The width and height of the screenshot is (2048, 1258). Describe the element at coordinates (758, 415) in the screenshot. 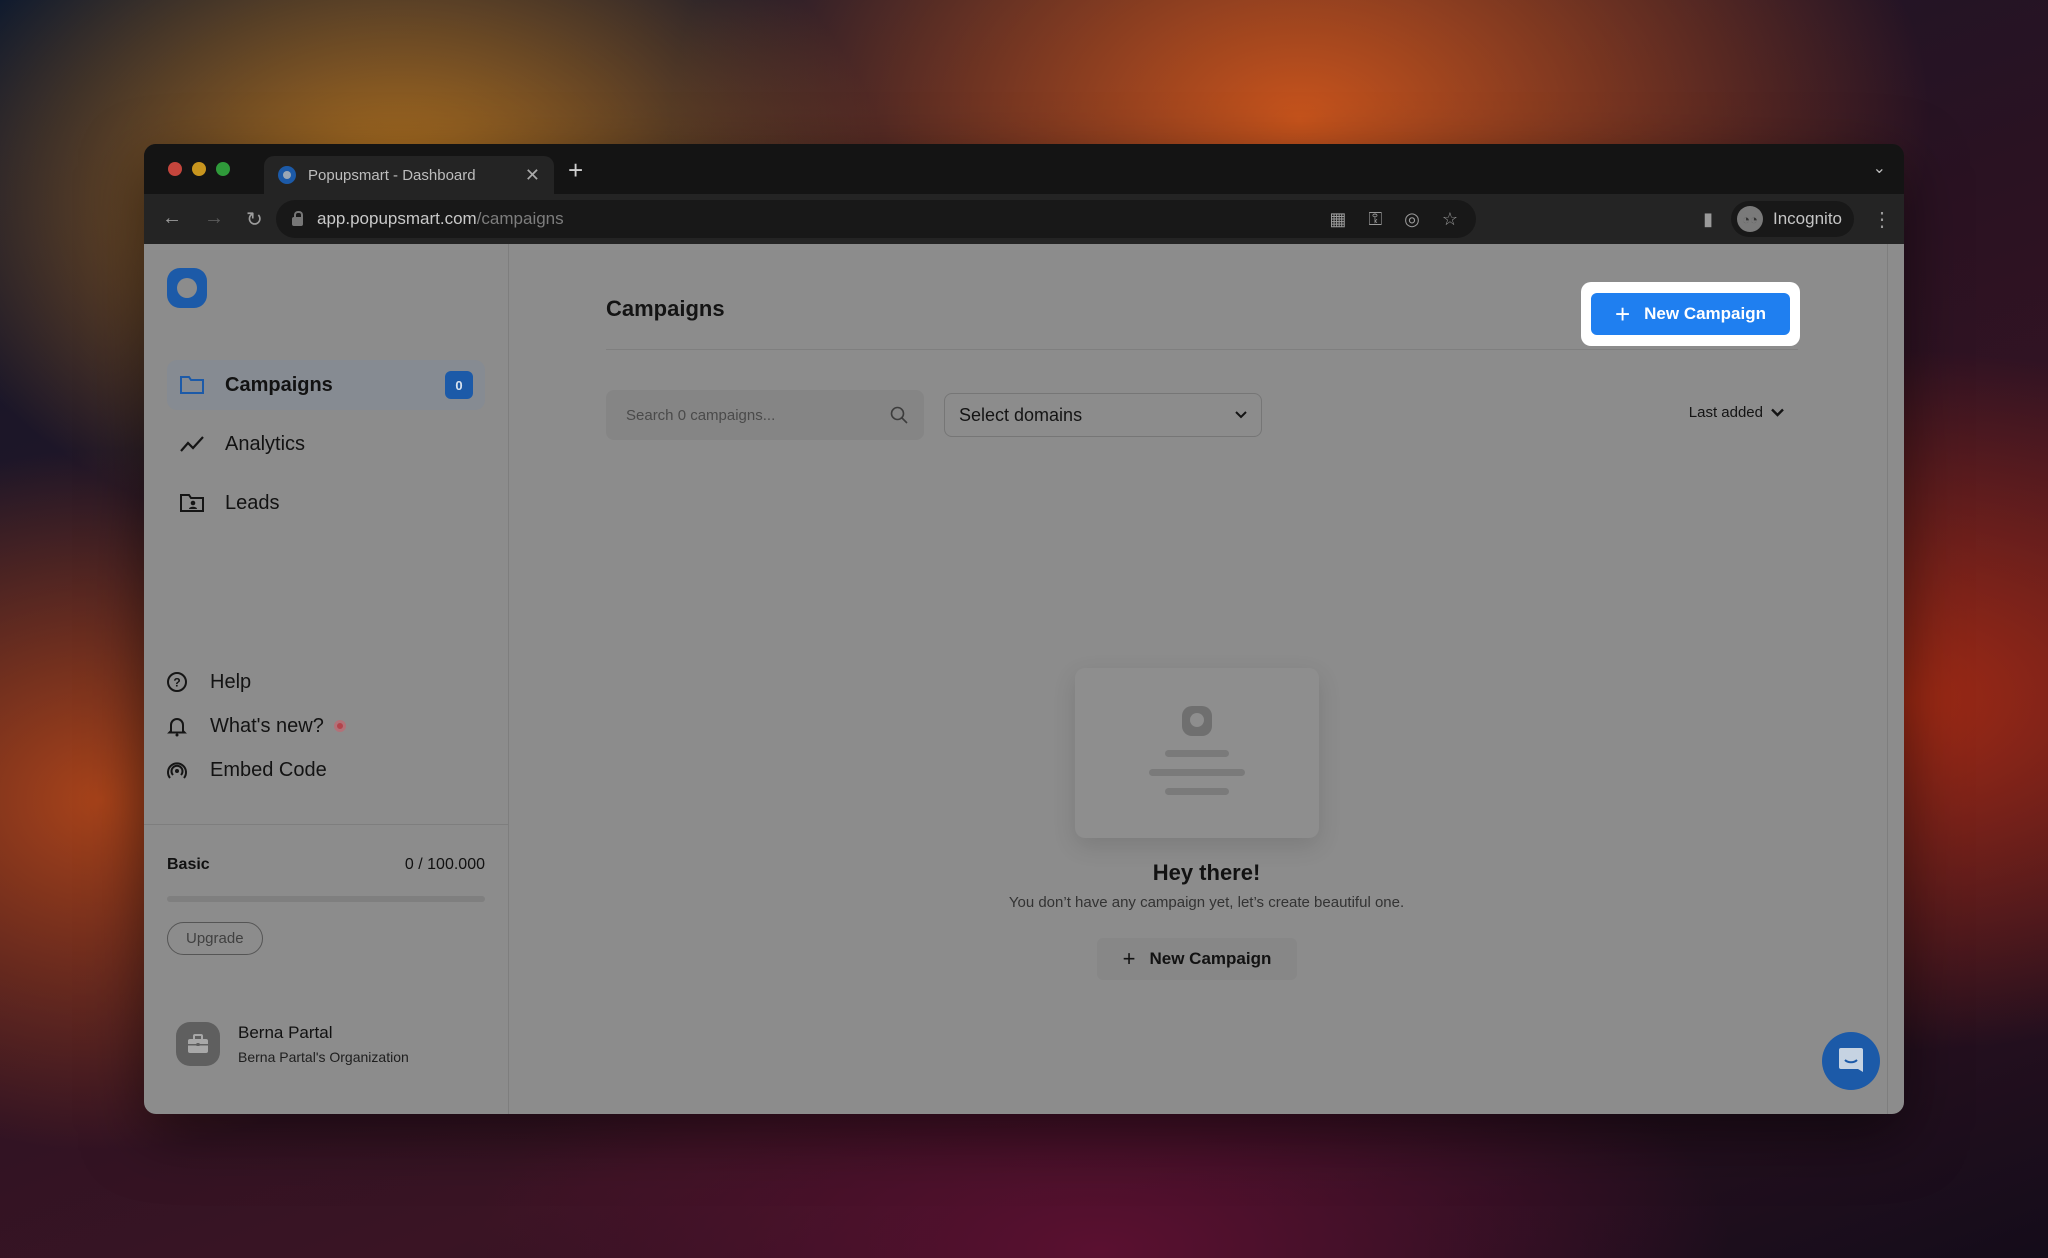

I see `search-input` at that location.